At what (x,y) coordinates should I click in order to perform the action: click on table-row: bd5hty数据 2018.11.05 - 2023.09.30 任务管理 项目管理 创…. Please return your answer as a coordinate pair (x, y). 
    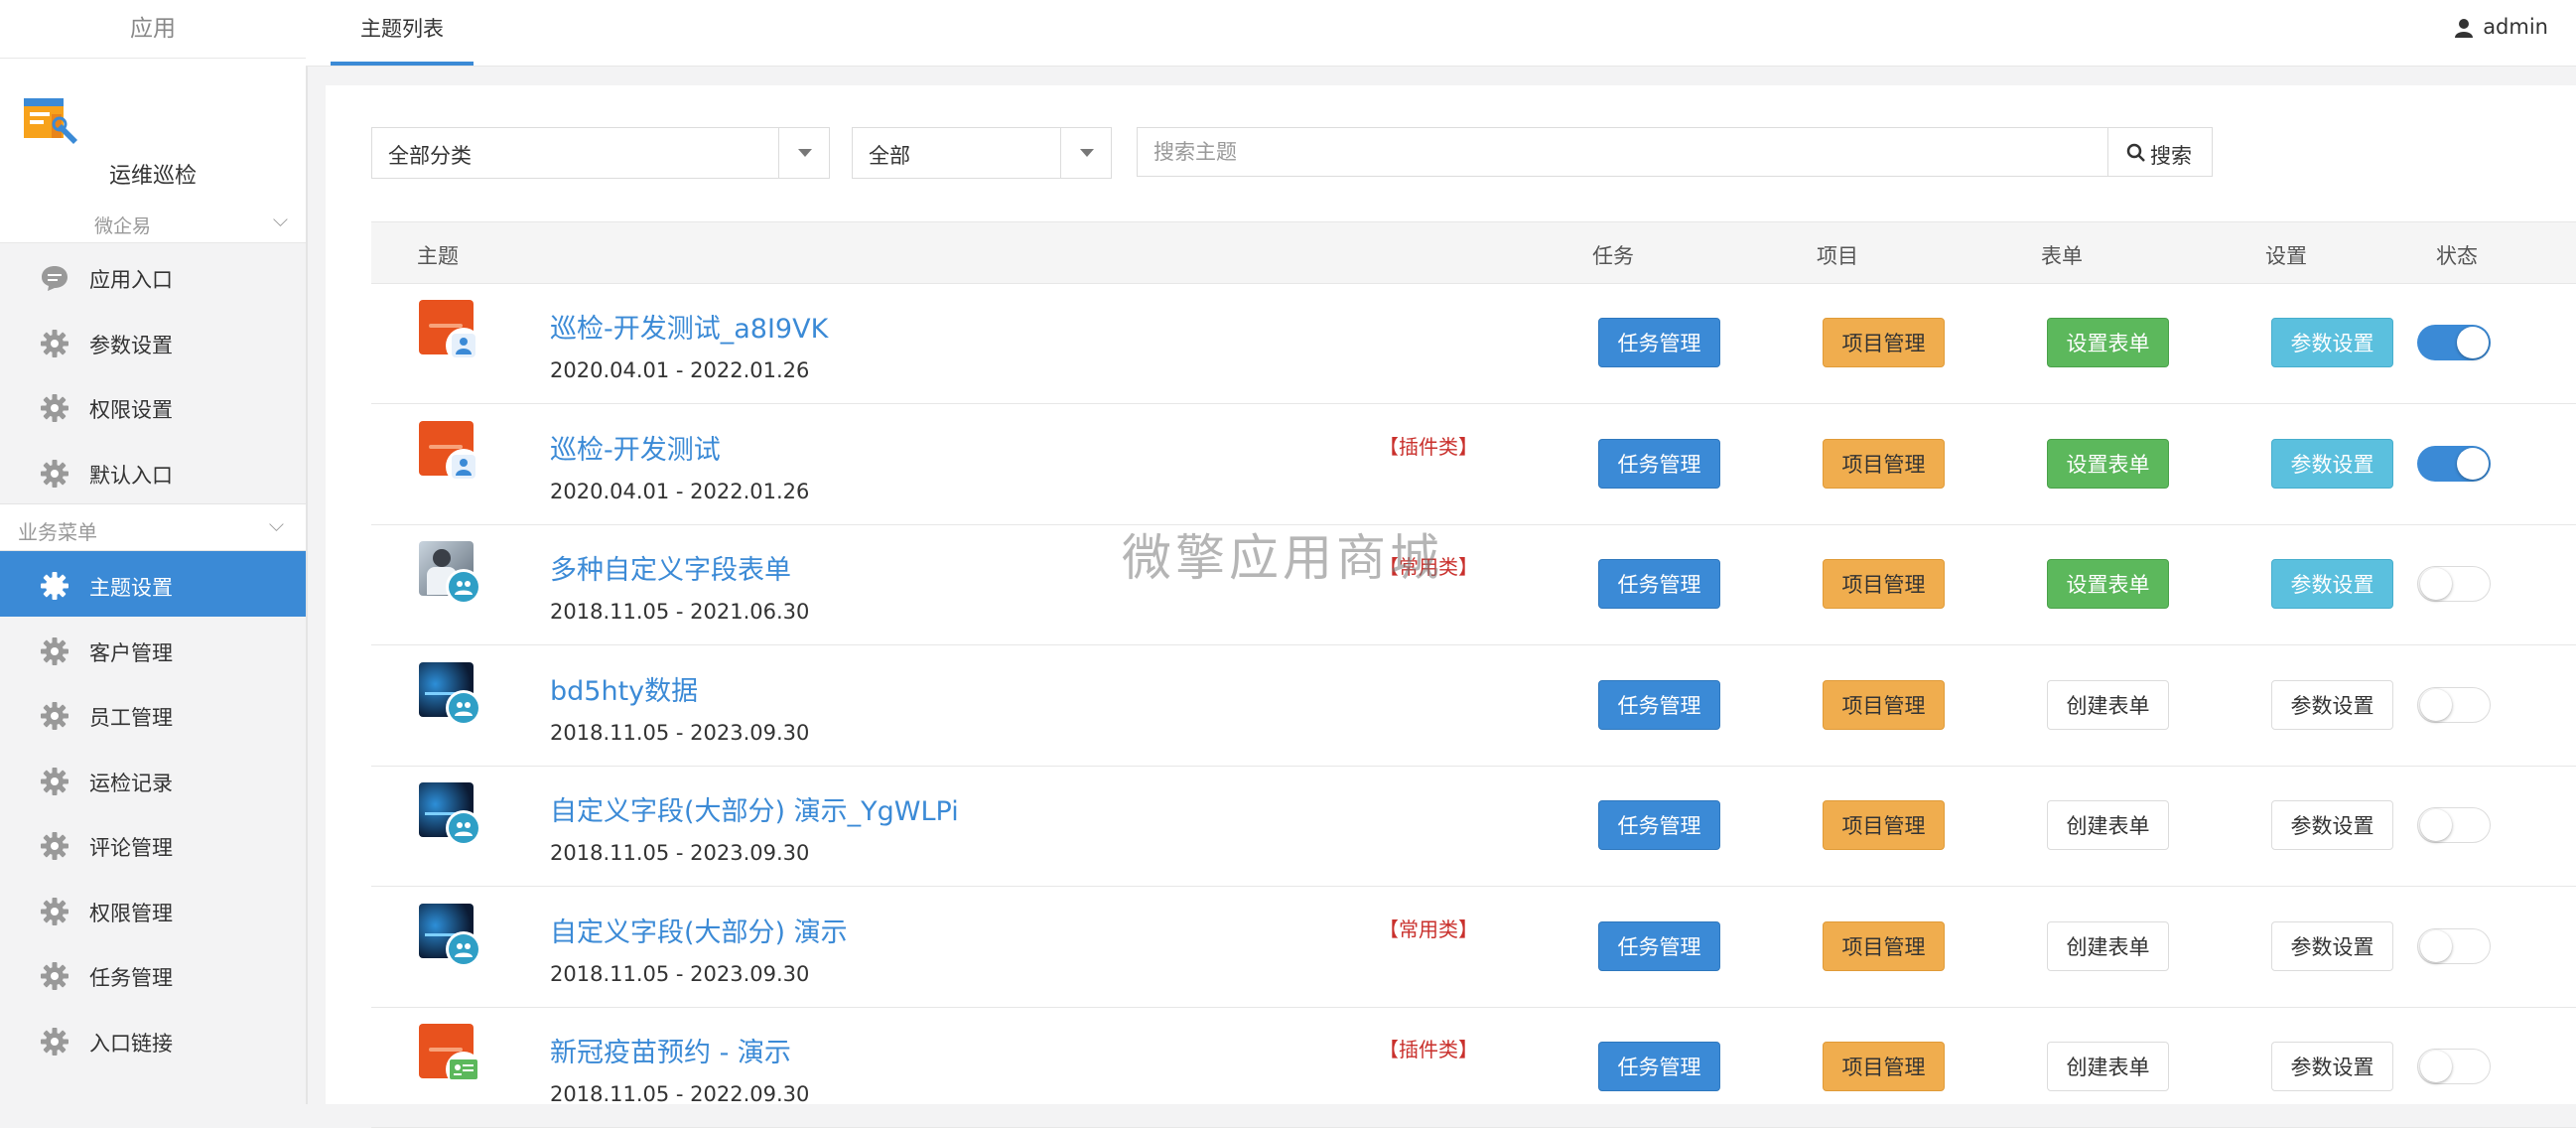
    Looking at the image, I should click on (1473, 706).